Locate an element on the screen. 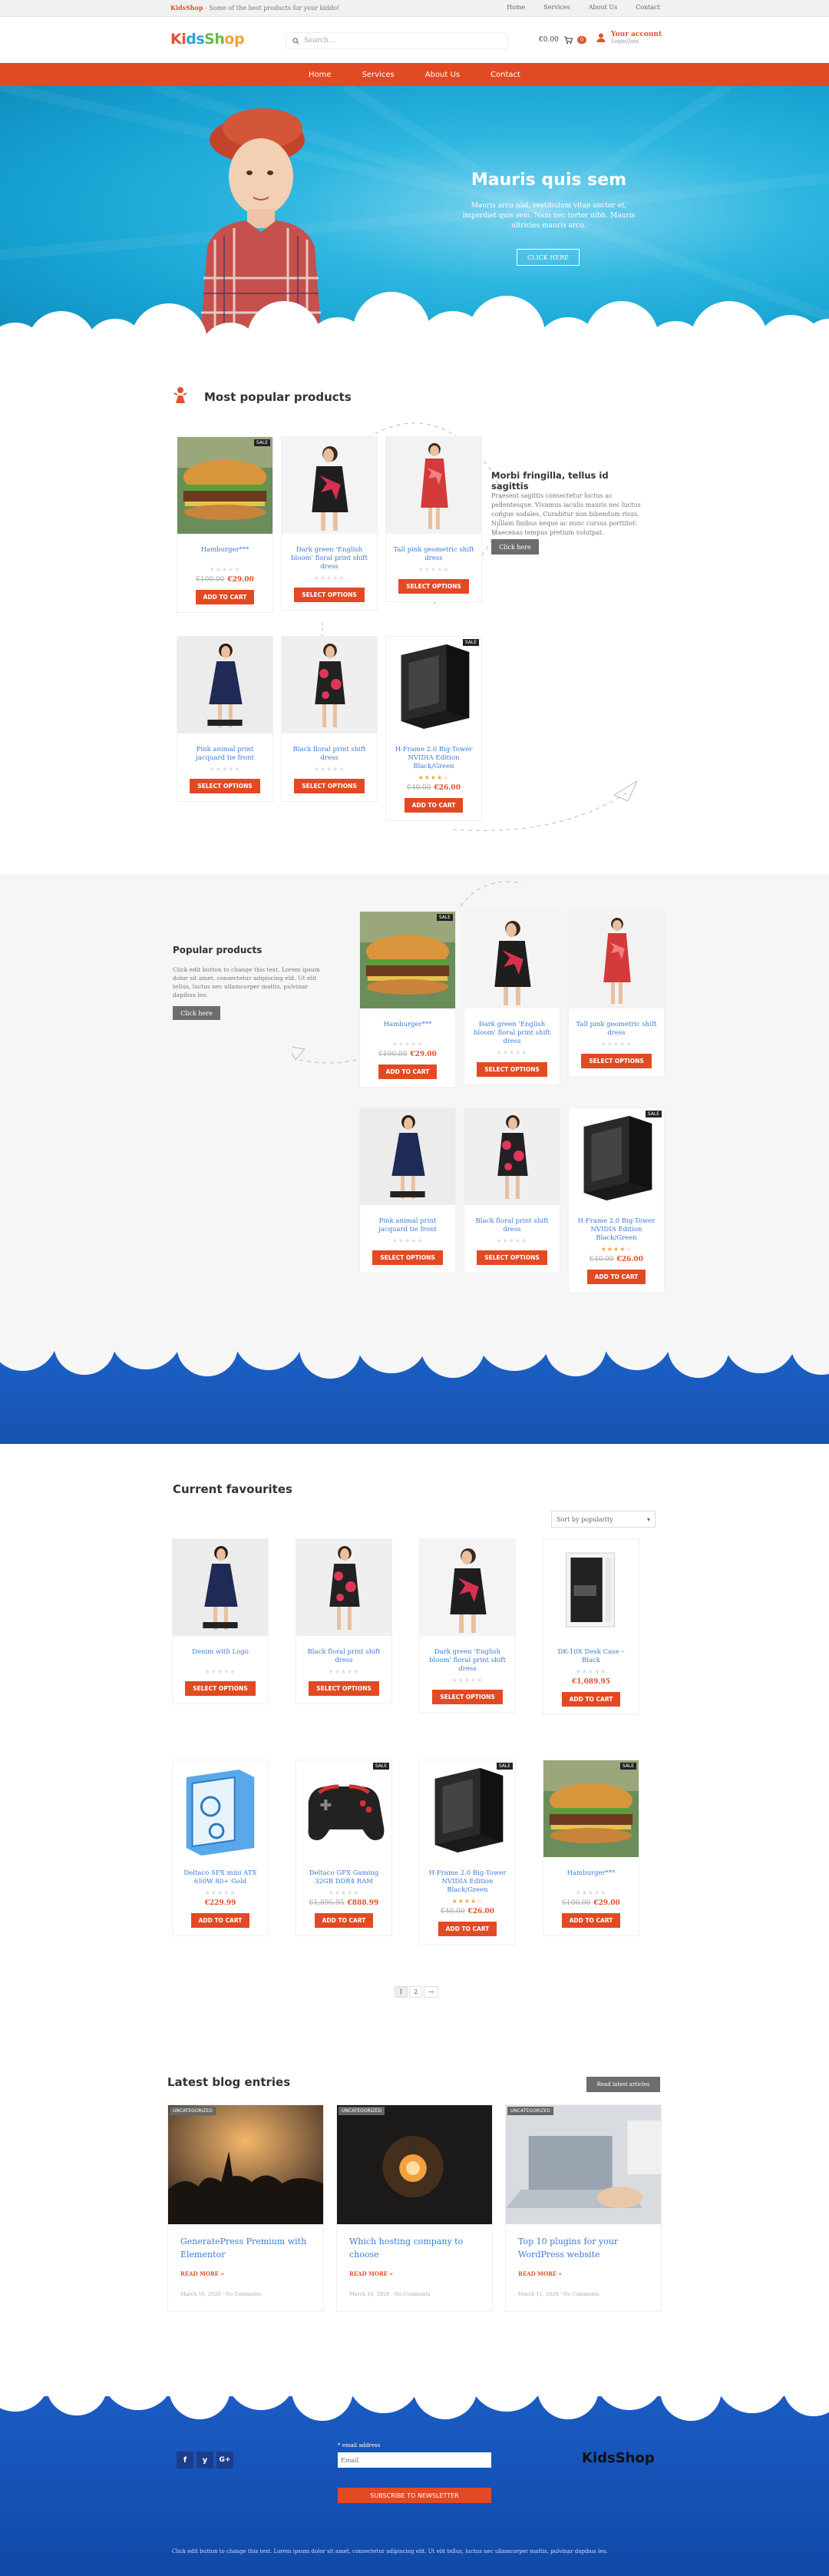 This screenshot has height=2576, width=829. site-logo: KidsShop is located at coordinates (207, 39).